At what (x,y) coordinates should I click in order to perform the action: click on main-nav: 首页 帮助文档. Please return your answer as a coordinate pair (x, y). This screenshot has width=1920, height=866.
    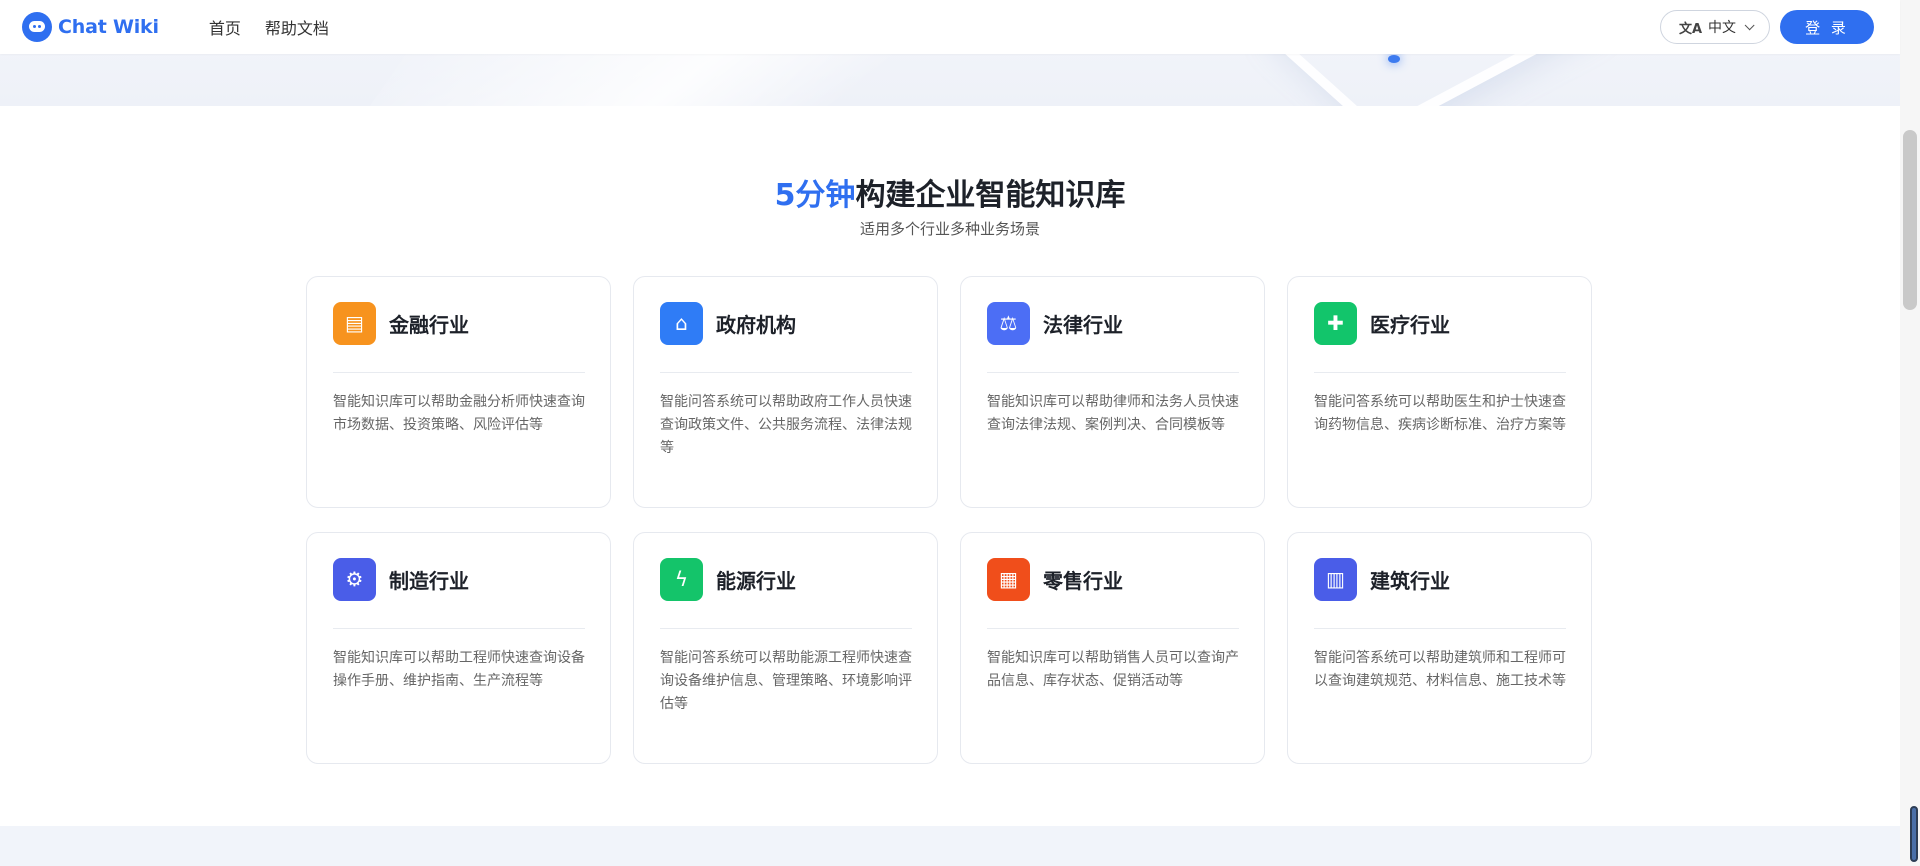
    Looking at the image, I should click on (281, 27).